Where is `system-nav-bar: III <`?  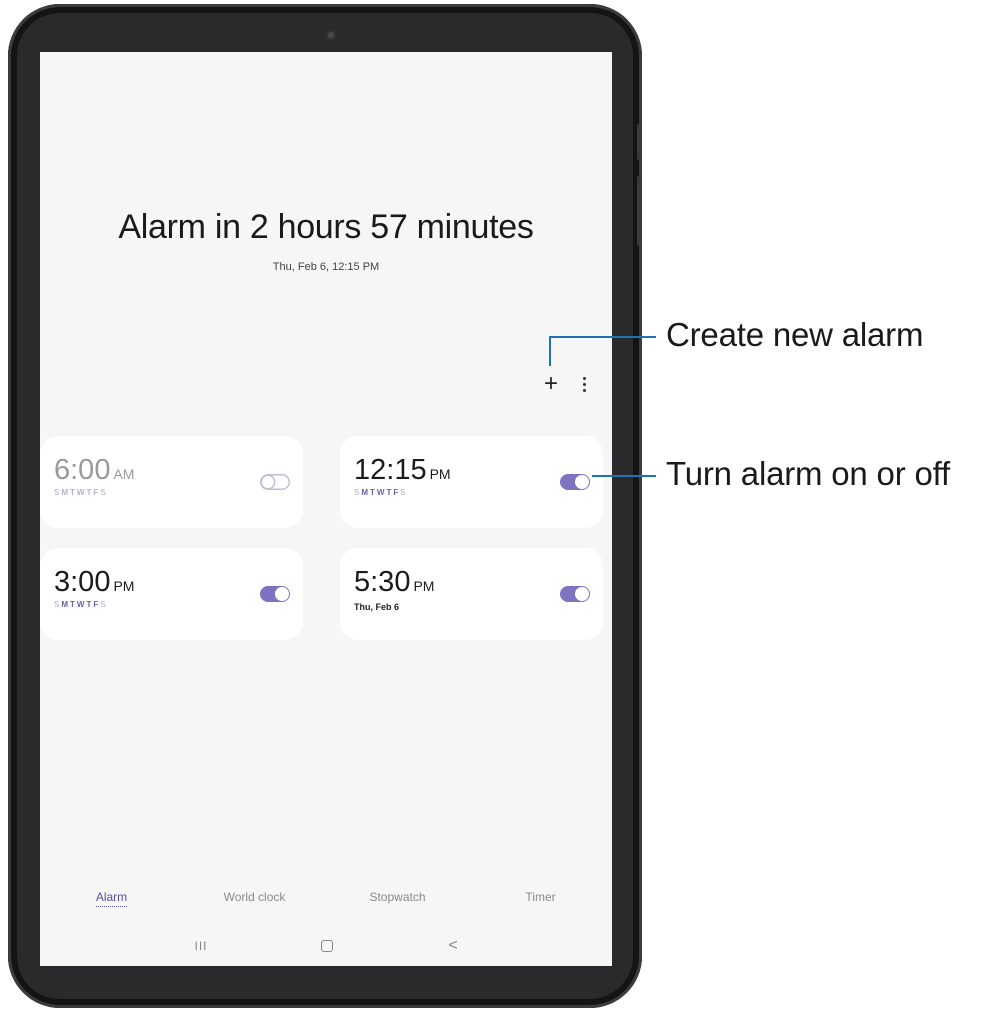 system-nav-bar: III < is located at coordinates (326, 946).